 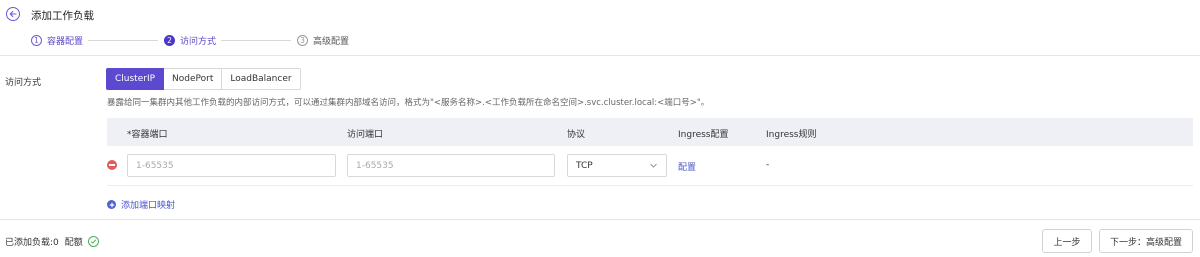 I want to click on option-nodeport: NodePort, so click(x=193, y=79).